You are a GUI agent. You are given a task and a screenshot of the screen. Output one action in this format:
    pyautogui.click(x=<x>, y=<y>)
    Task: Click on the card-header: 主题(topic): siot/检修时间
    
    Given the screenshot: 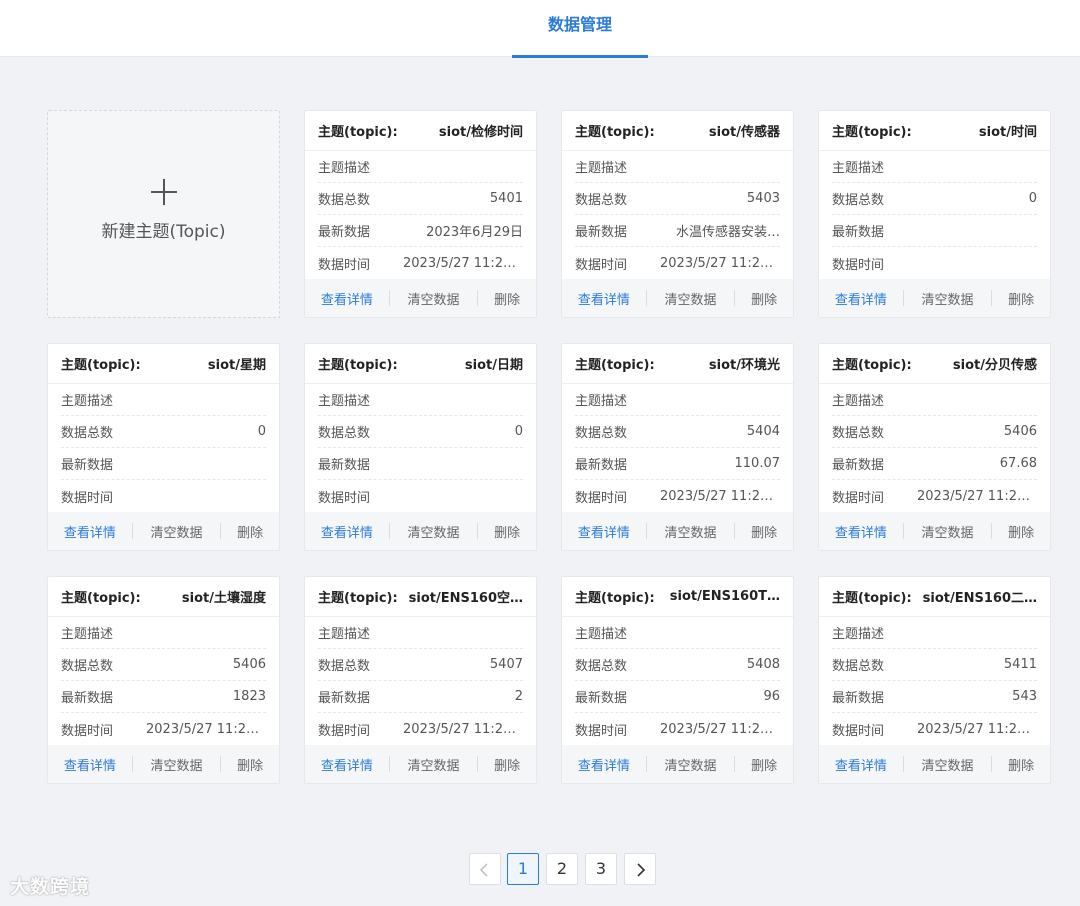 What is the action you would take?
    pyautogui.click(x=420, y=131)
    